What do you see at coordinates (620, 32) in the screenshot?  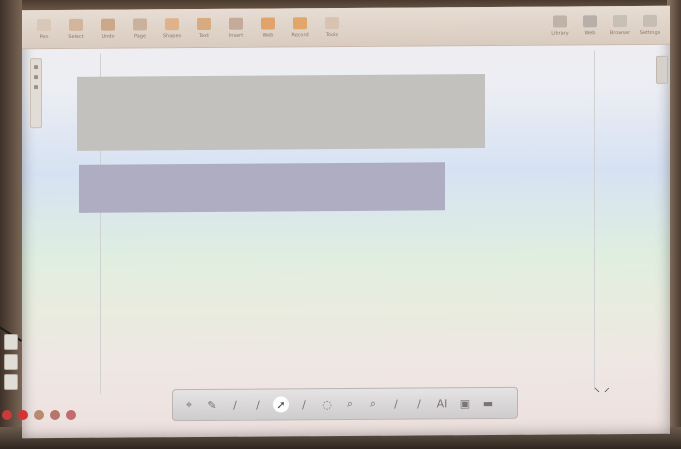 I see `toolbar-button-label: Browser` at bounding box center [620, 32].